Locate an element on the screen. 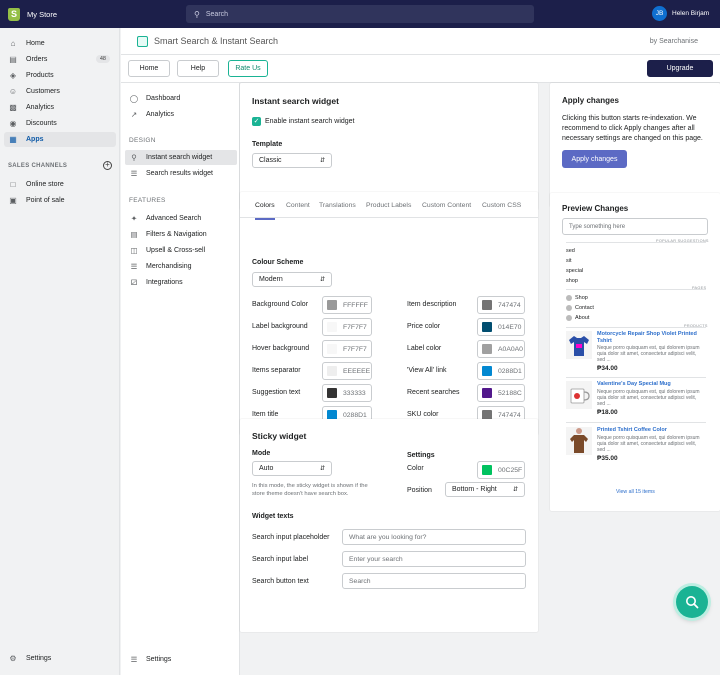 The width and height of the screenshot is (720, 675). rate-us-button: Rate Us is located at coordinates (248, 68).